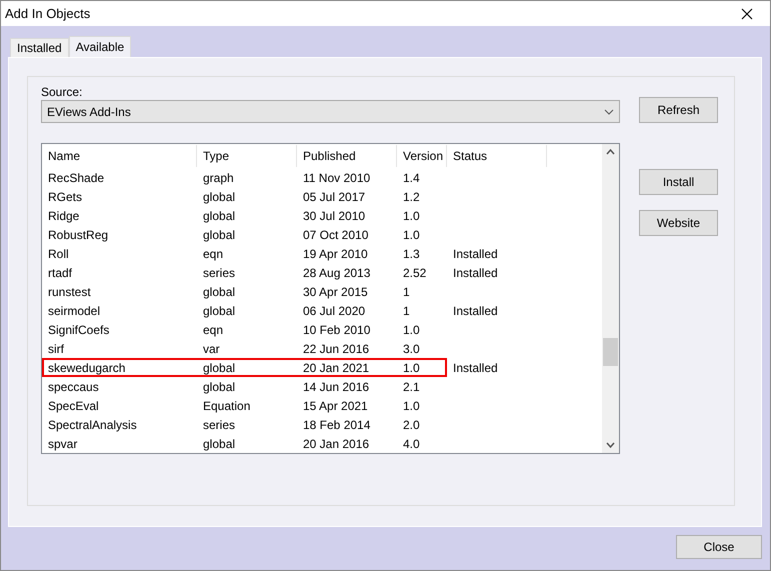 The height and width of the screenshot is (571, 771). Describe the element at coordinates (337, 329) in the screenshot. I see `table-cell-text: 10 Feb 2010` at that location.